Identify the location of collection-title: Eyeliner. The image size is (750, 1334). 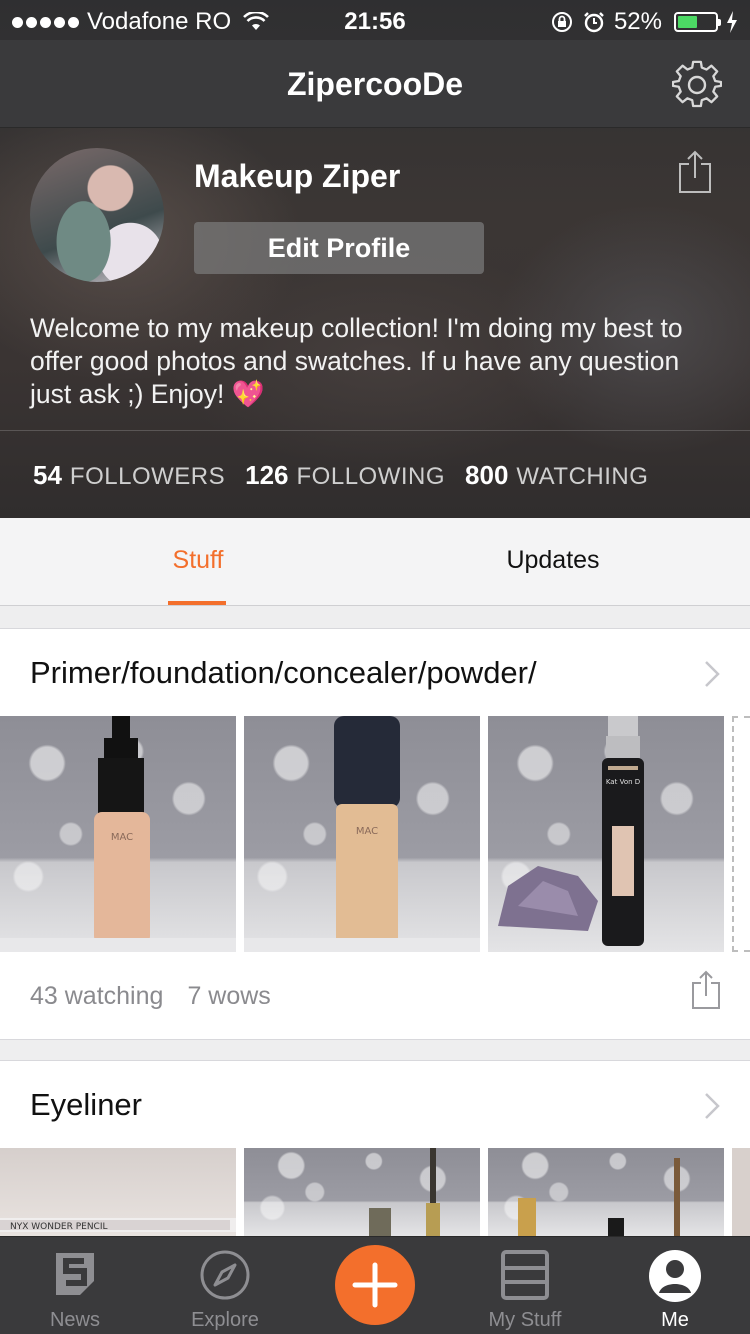
(86, 1105).